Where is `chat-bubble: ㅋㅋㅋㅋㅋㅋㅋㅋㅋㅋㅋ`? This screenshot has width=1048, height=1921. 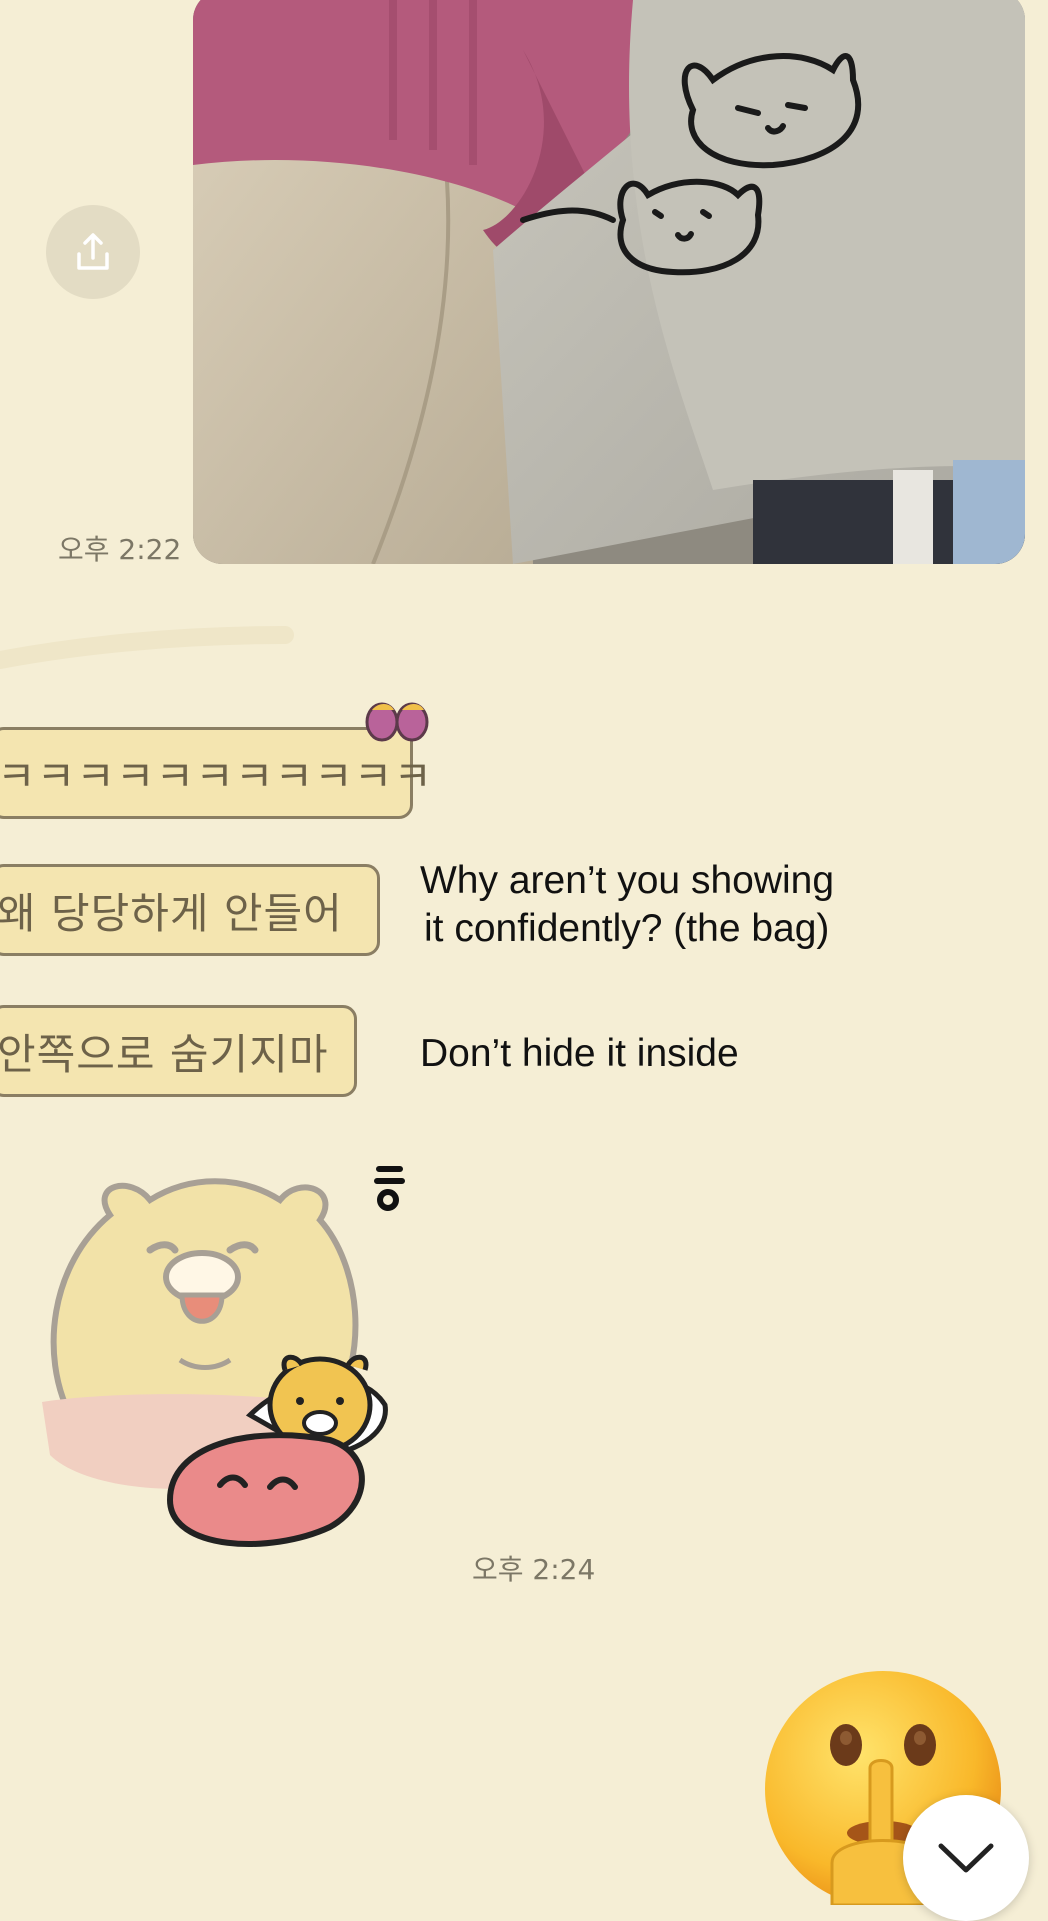
chat-bubble: ㅋㅋㅋㅋㅋㅋㅋㅋㅋㅋㅋ is located at coordinates (216, 773).